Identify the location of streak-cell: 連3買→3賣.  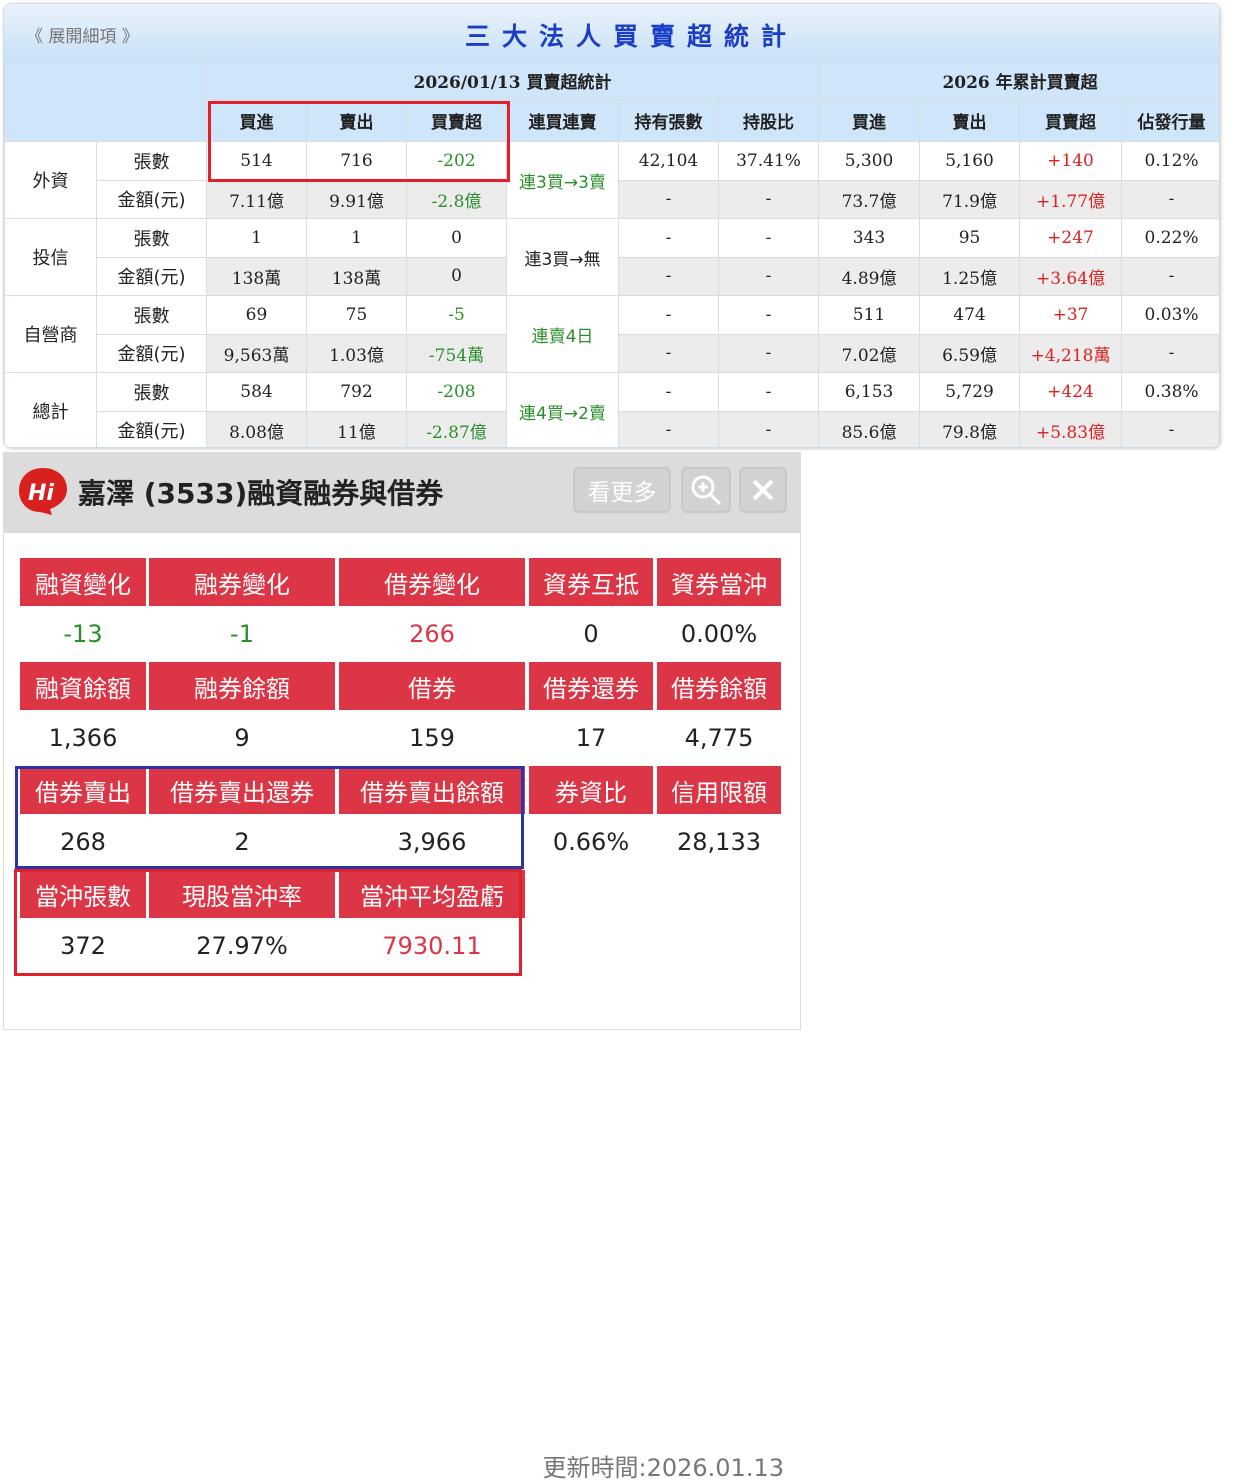
(562, 180).